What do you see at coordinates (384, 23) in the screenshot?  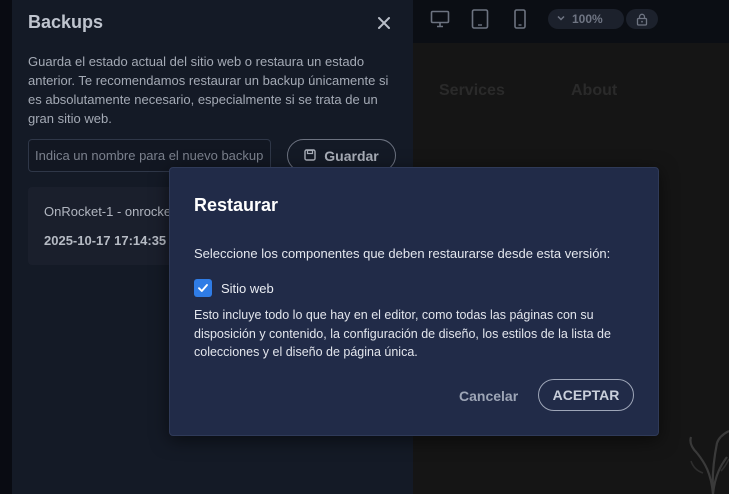 I see `close-icon` at bounding box center [384, 23].